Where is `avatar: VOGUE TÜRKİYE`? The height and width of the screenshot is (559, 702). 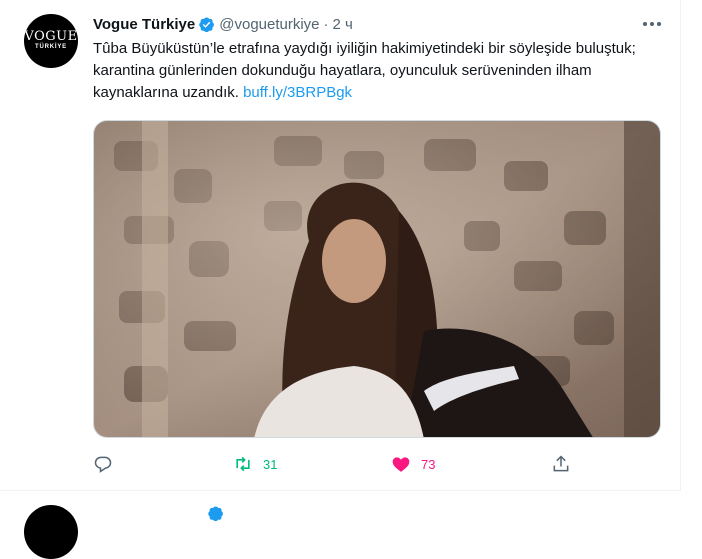 avatar: VOGUE TÜRKİYE is located at coordinates (51, 41).